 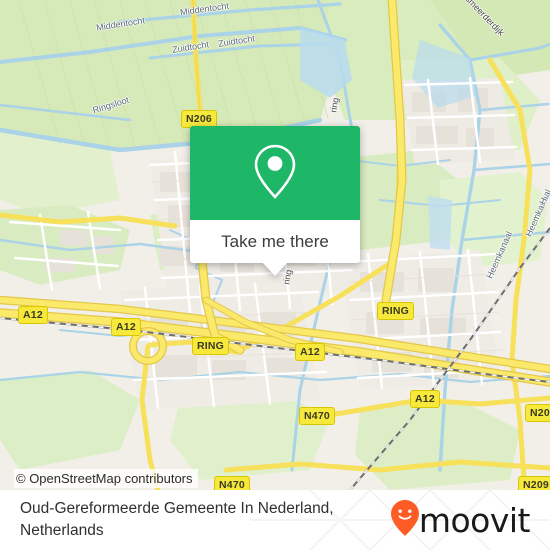 What do you see at coordinates (275, 269) in the screenshot?
I see `popup-tail-pointer` at bounding box center [275, 269].